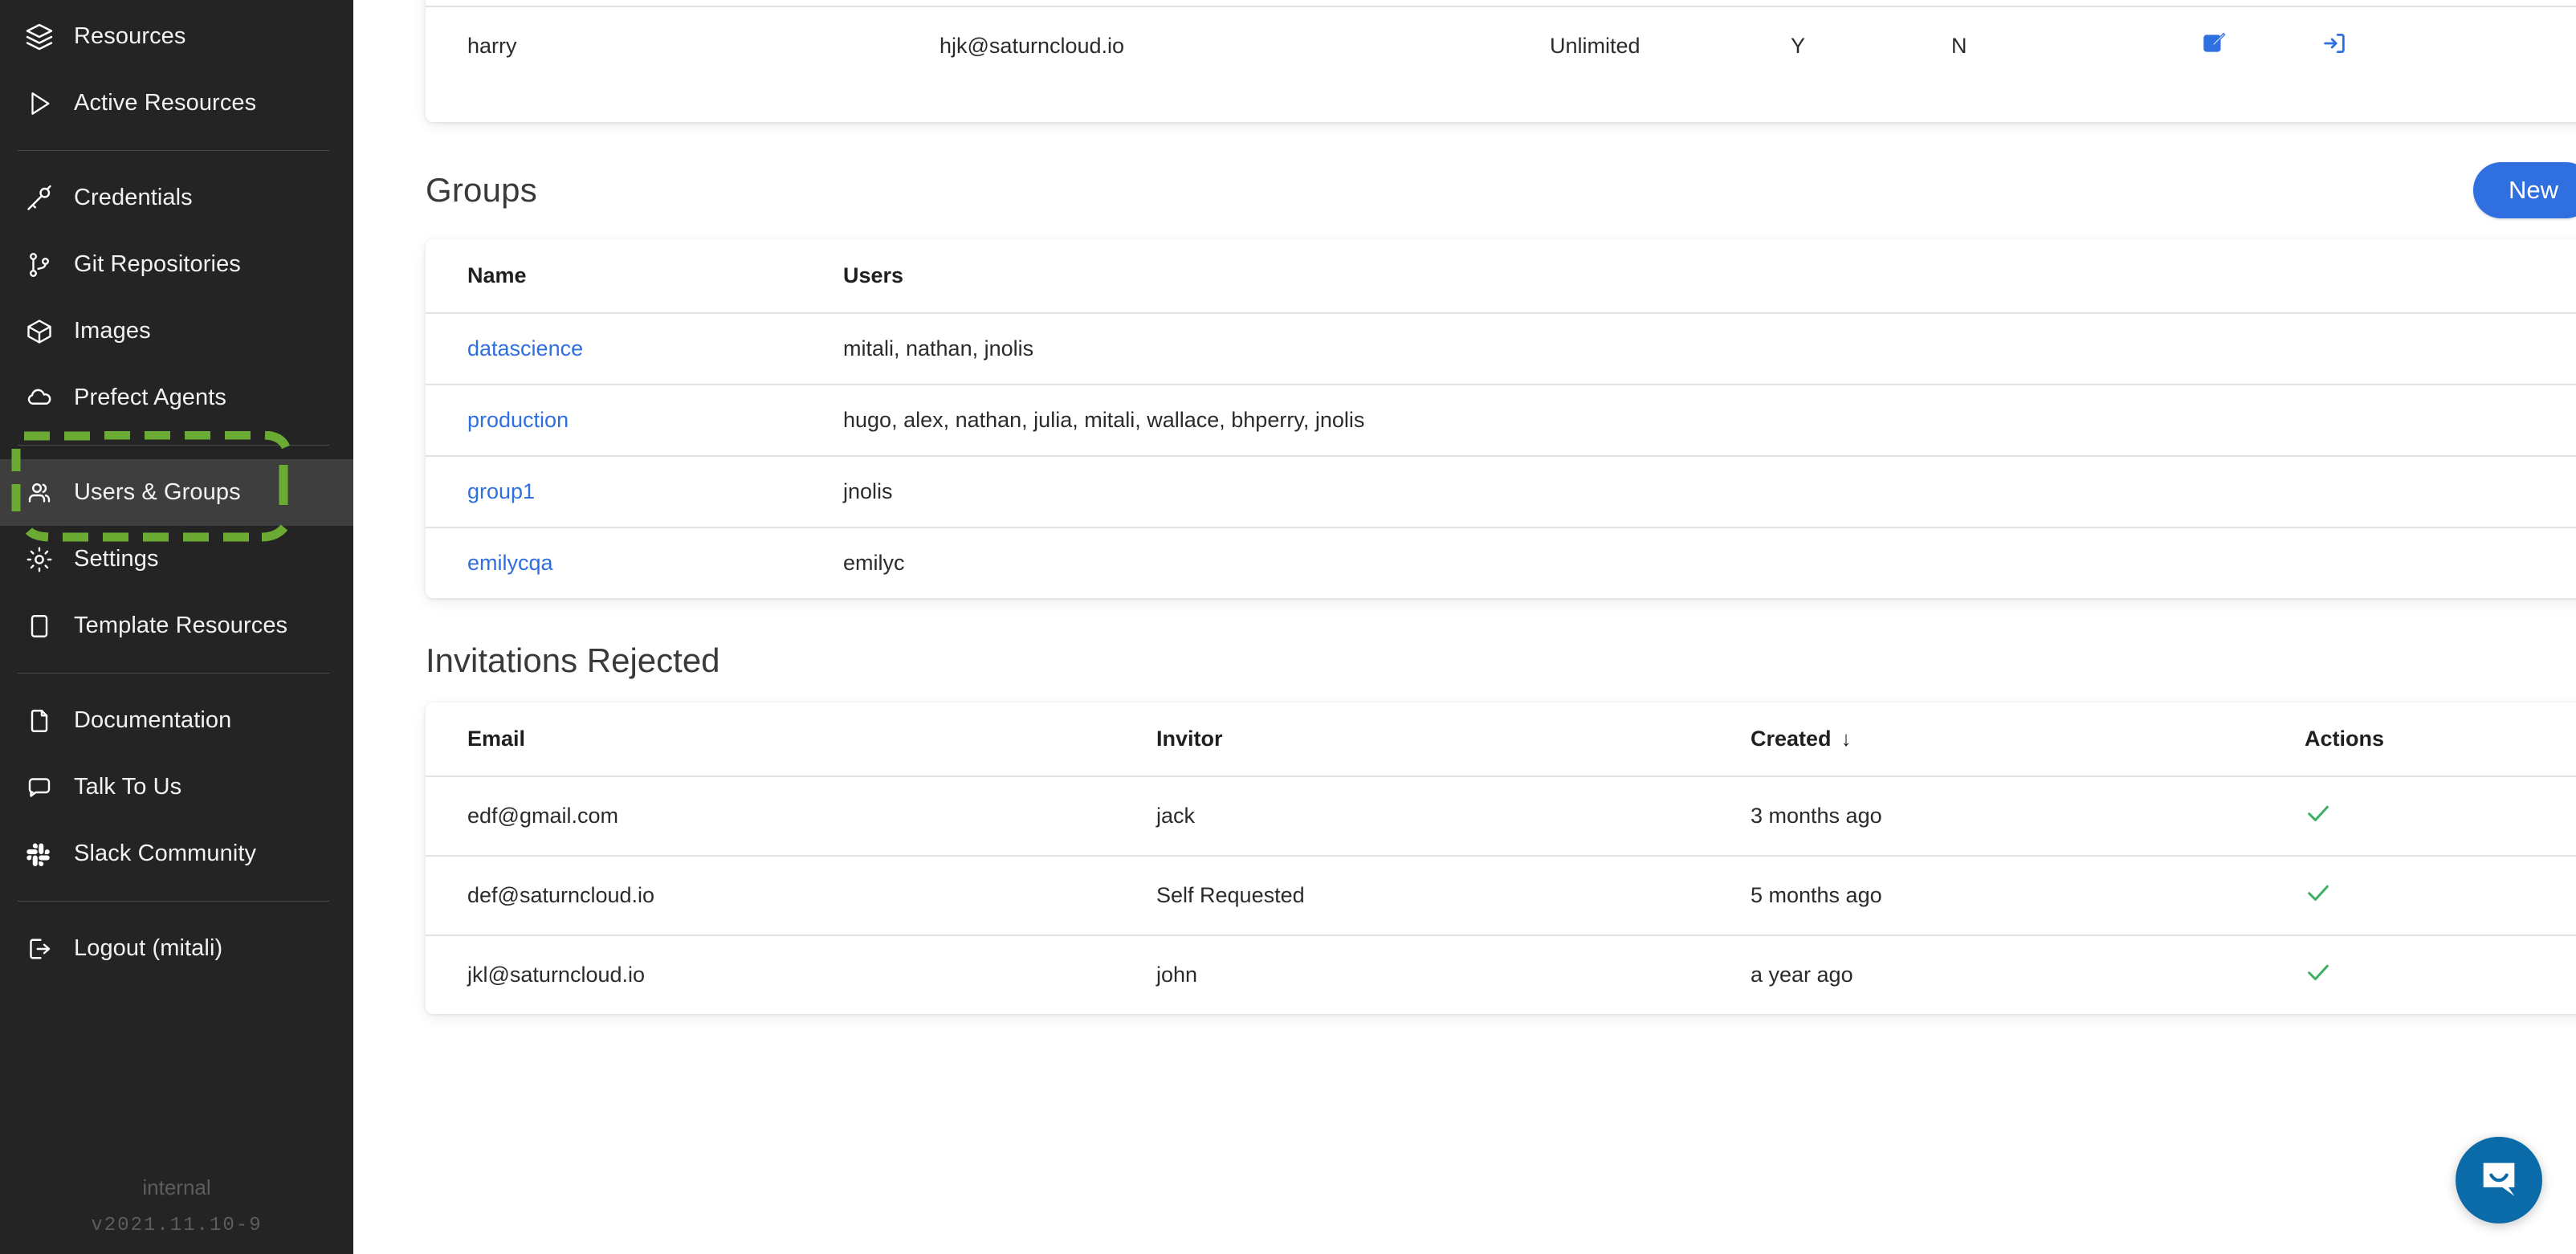  Describe the element at coordinates (176, 1215) in the screenshot. I see `sidebar-footer: internal v2021.11.10-9` at that location.